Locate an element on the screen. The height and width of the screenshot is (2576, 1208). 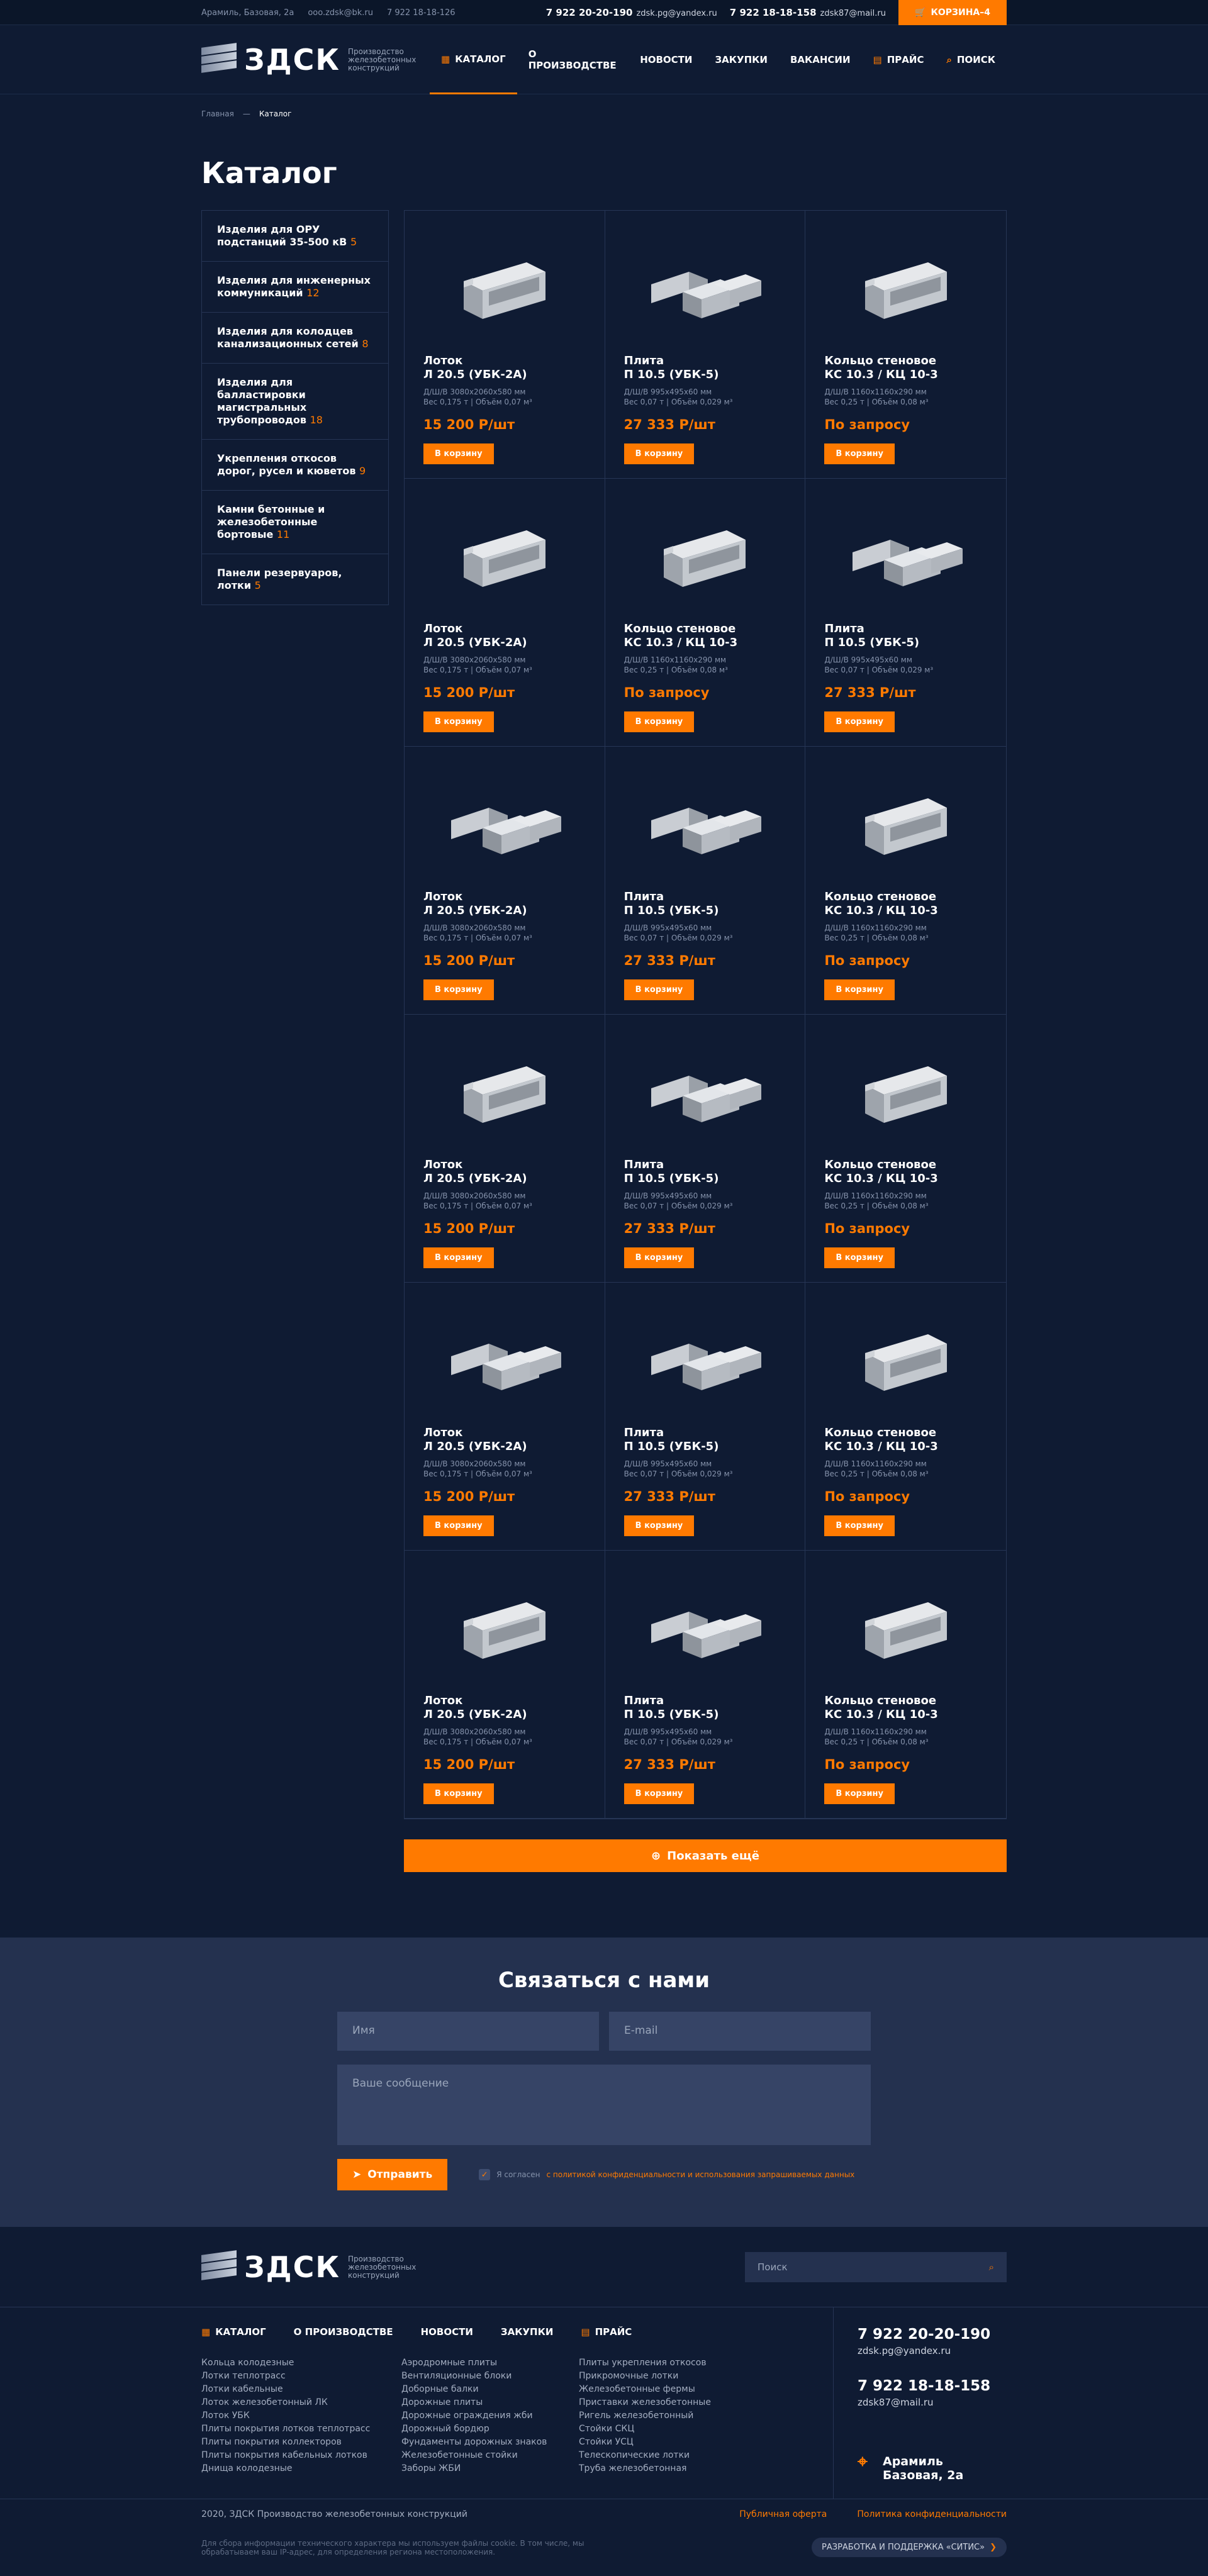
footer-link: Кольца колодезные is located at coordinates (301, 2363).